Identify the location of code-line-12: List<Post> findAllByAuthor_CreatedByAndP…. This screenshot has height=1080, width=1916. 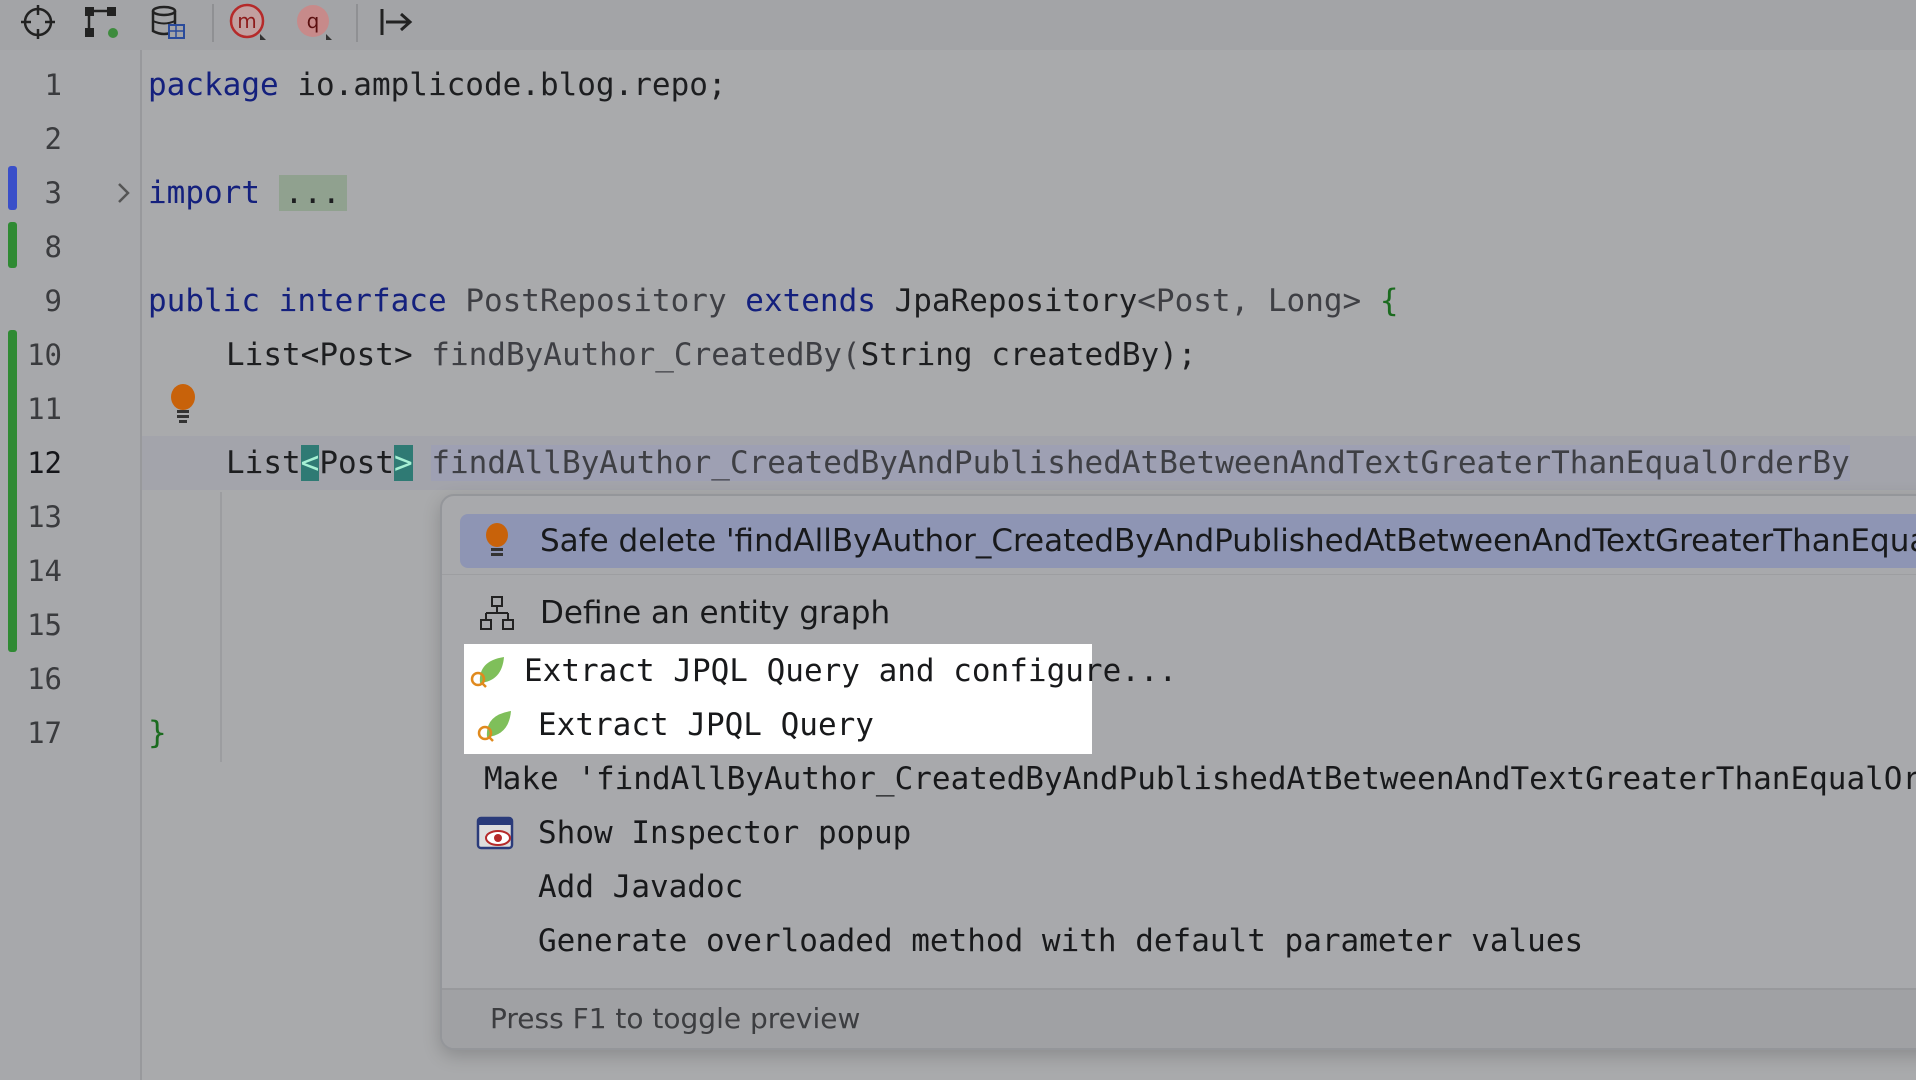
(1038, 463).